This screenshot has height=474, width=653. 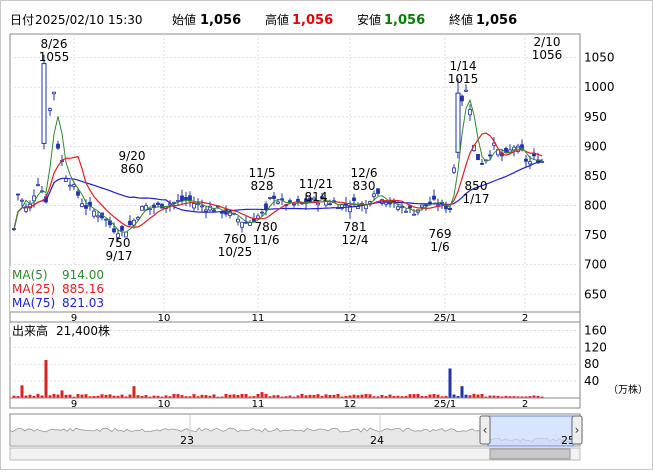 What do you see at coordinates (591, 381) in the screenshot?
I see `volume-y-tick: 40` at bounding box center [591, 381].